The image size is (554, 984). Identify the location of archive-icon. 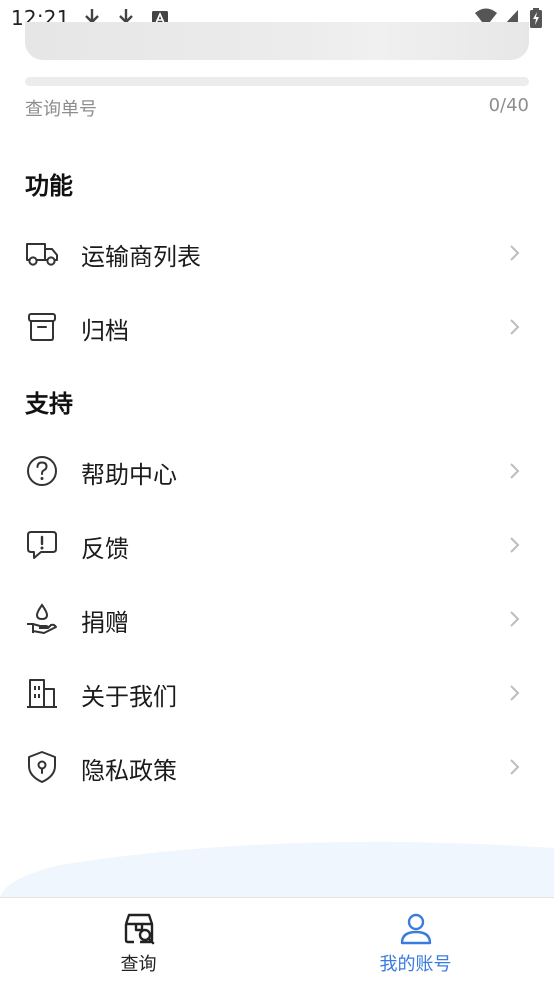
(42, 327).